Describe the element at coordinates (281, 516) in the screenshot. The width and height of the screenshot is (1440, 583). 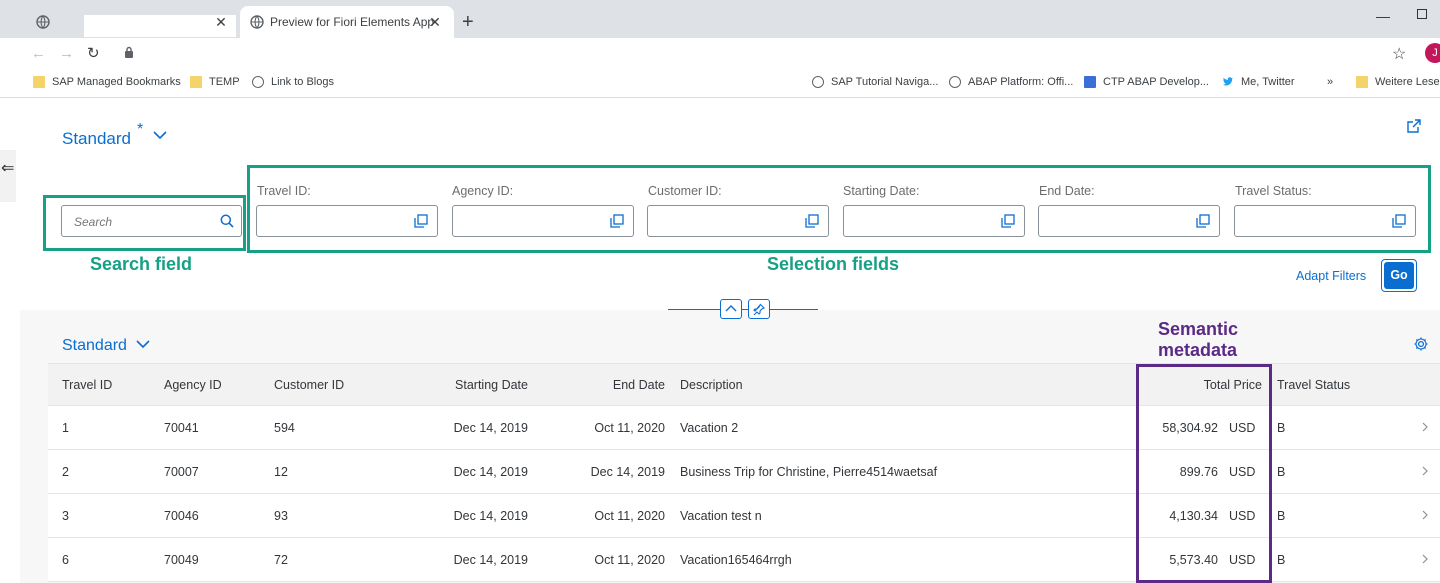
I see `cell-customer-id: 93` at that location.